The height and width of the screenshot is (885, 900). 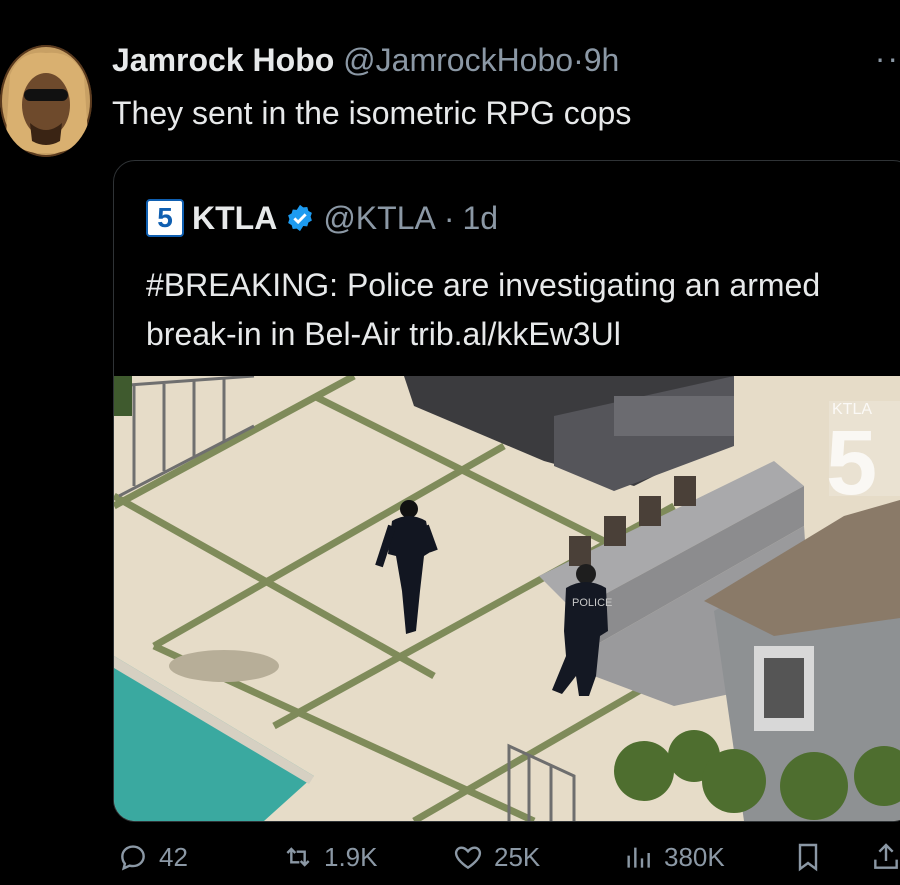 I want to click on tweet-header: Jamrock Hobo @JamrockHobo·9h, so click(x=365, y=60).